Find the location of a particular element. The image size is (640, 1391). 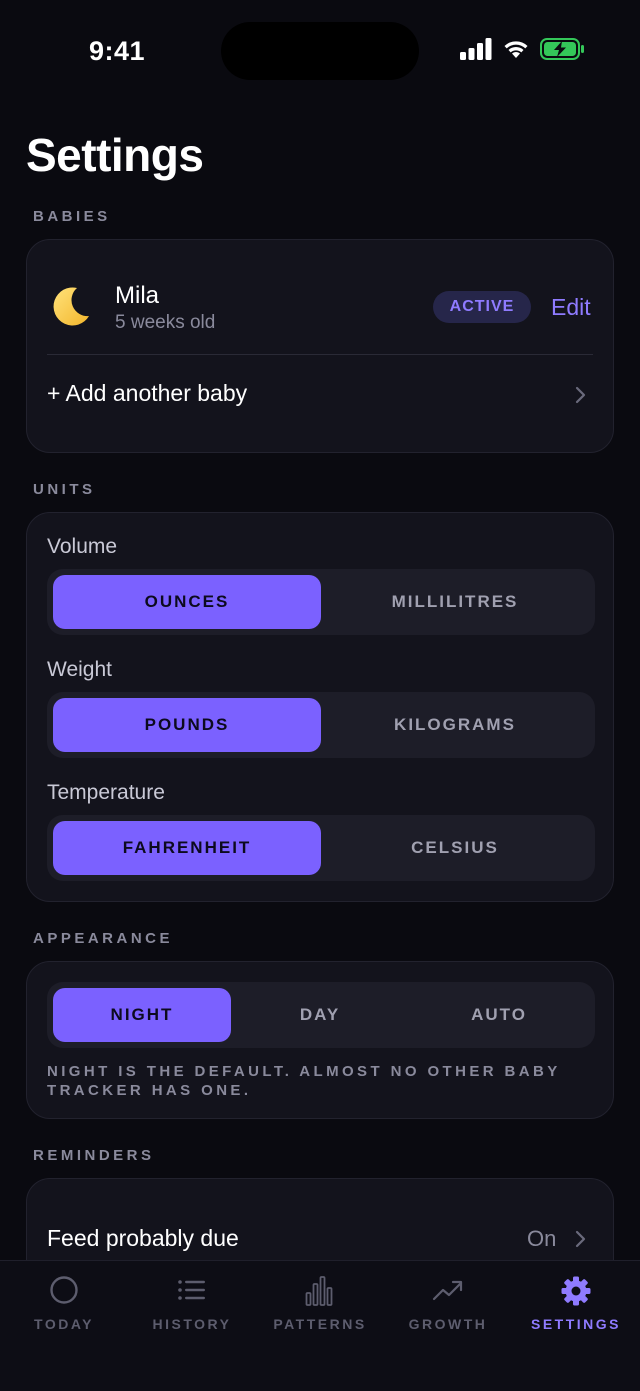

tab-growth: GROWTH is located at coordinates (448, 1311).